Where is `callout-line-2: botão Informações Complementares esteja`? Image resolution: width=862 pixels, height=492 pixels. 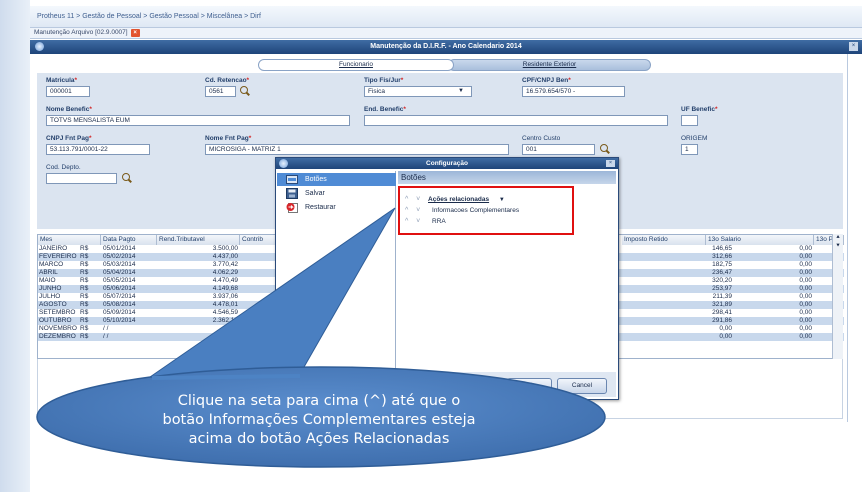
callout-line-2: botão Informações Complementares esteja is located at coordinates (319, 420).